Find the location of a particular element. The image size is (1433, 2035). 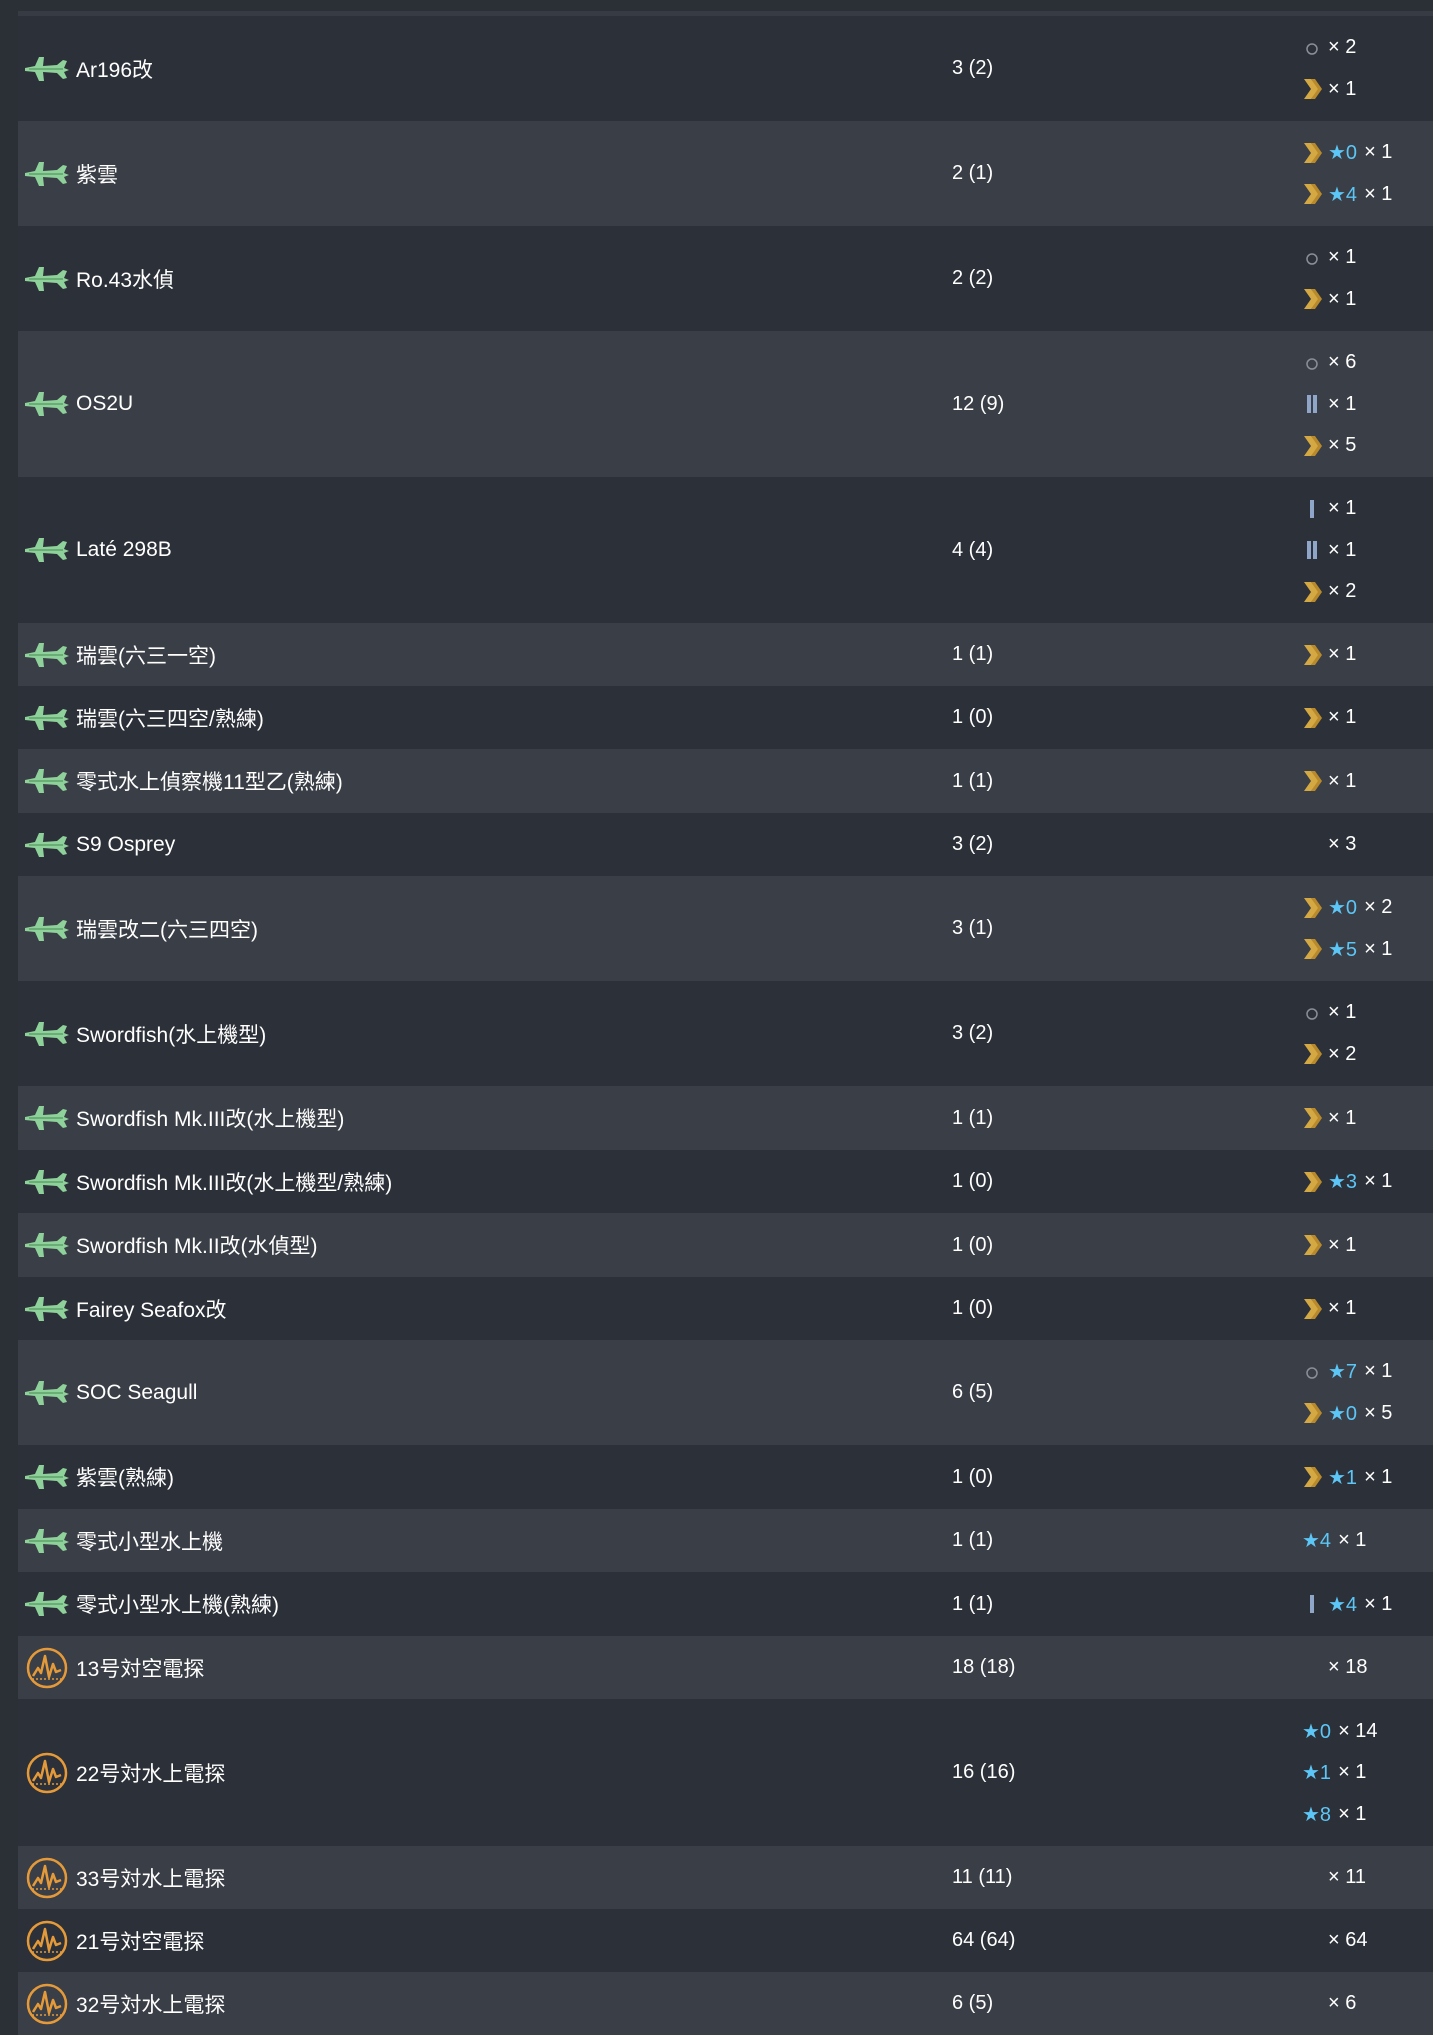

table-top-edge is located at coordinates (725, 8).